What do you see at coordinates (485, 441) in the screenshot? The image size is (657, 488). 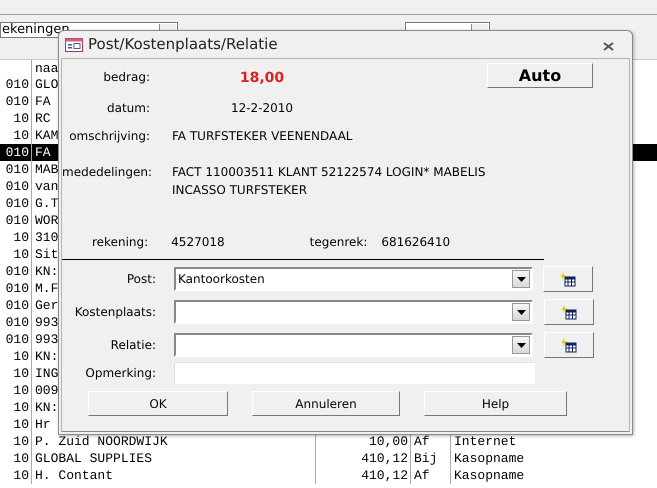 I see `table-cell: Internet` at bounding box center [485, 441].